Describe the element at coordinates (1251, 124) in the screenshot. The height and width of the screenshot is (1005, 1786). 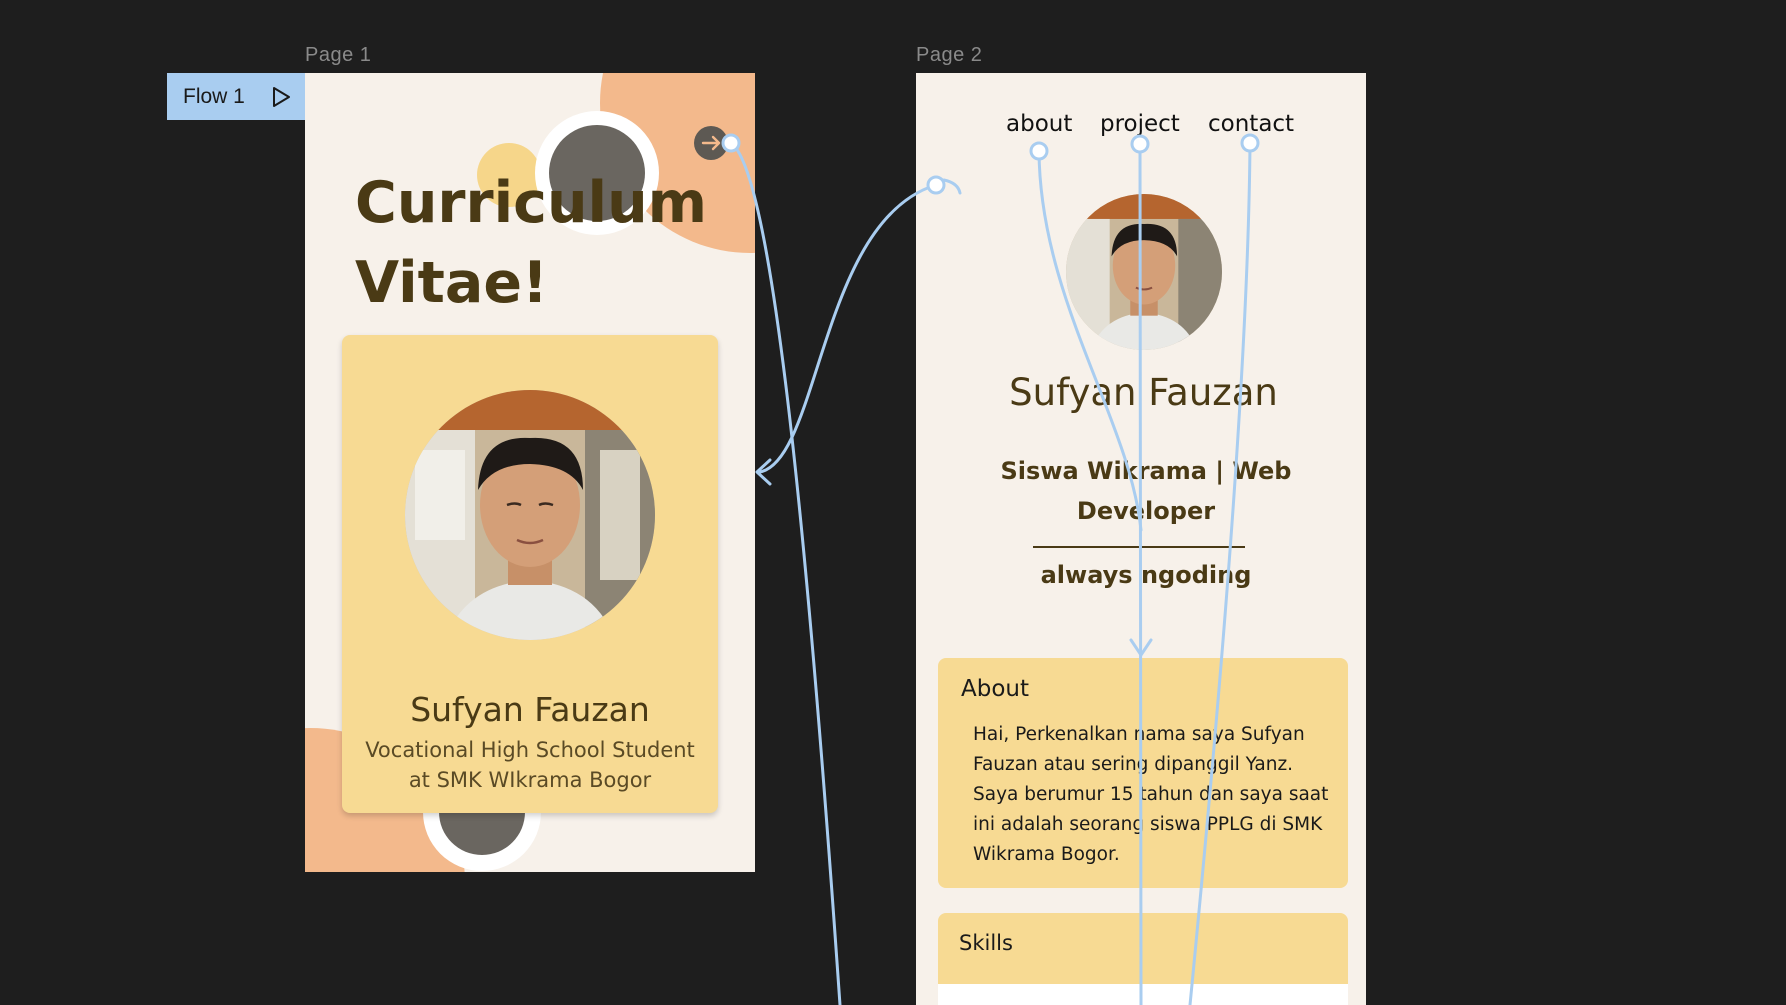
I see `nav-item-contact: contact` at that location.